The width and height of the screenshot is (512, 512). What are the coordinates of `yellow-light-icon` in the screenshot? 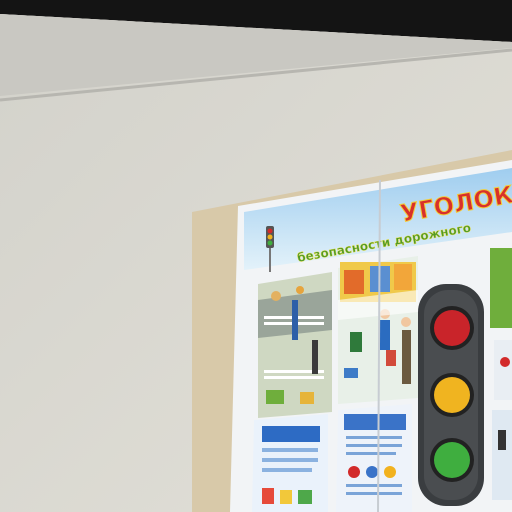 It's located at (452, 395).